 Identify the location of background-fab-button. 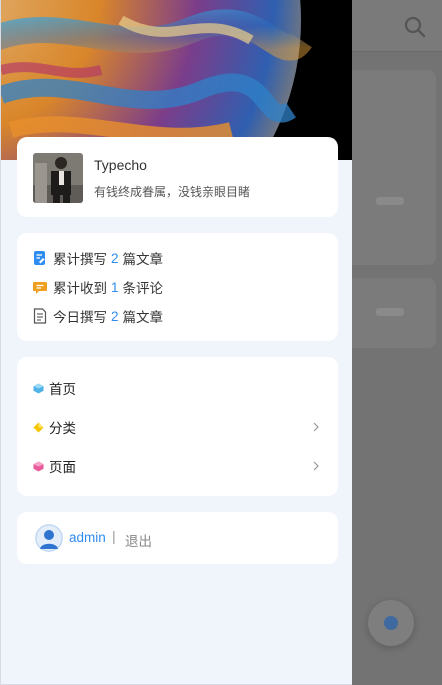
(391, 623).